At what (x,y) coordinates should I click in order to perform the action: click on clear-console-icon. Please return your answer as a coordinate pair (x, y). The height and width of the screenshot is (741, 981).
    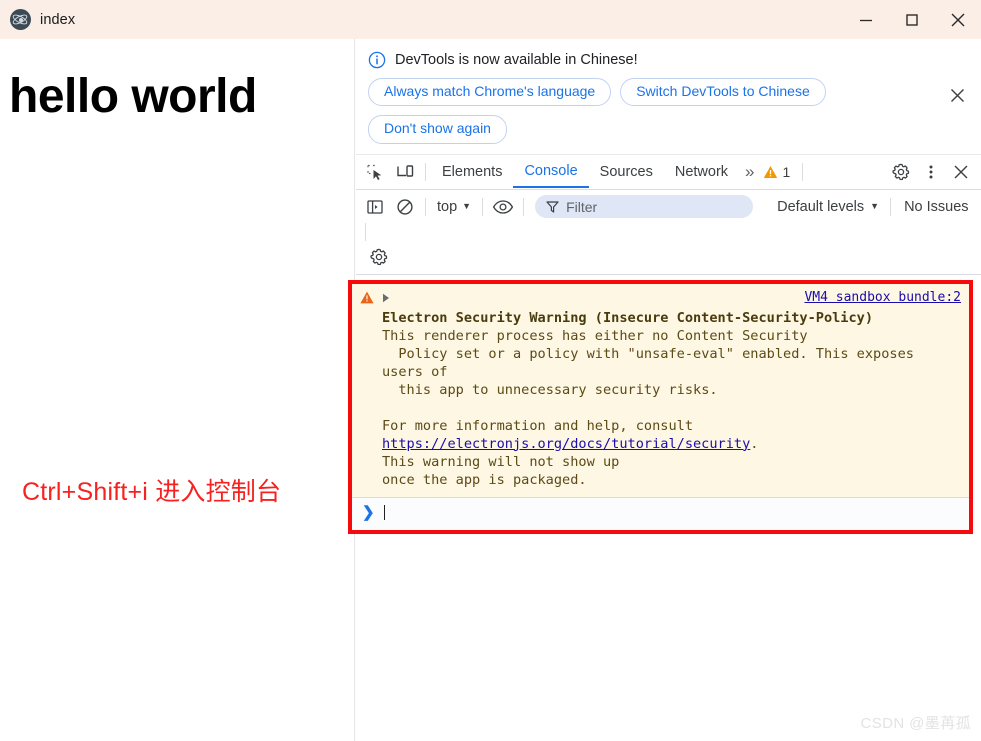
    Looking at the image, I should click on (405, 207).